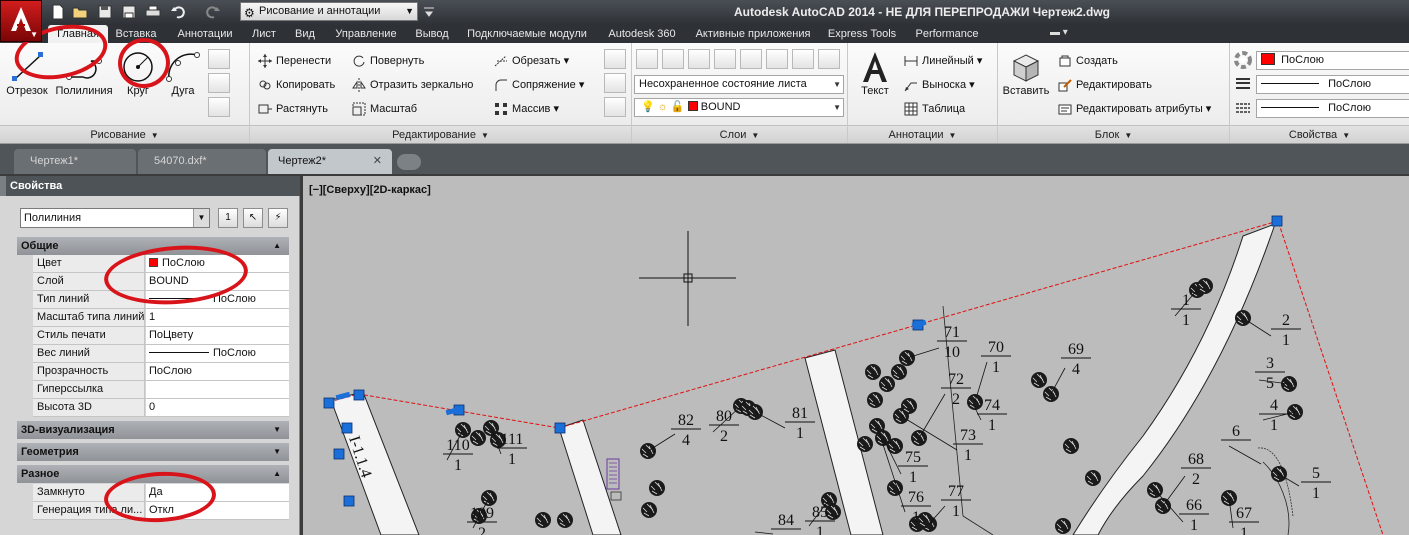  Describe the element at coordinates (183, 73) in the screenshot. I see `arc-button: Дуга` at that location.